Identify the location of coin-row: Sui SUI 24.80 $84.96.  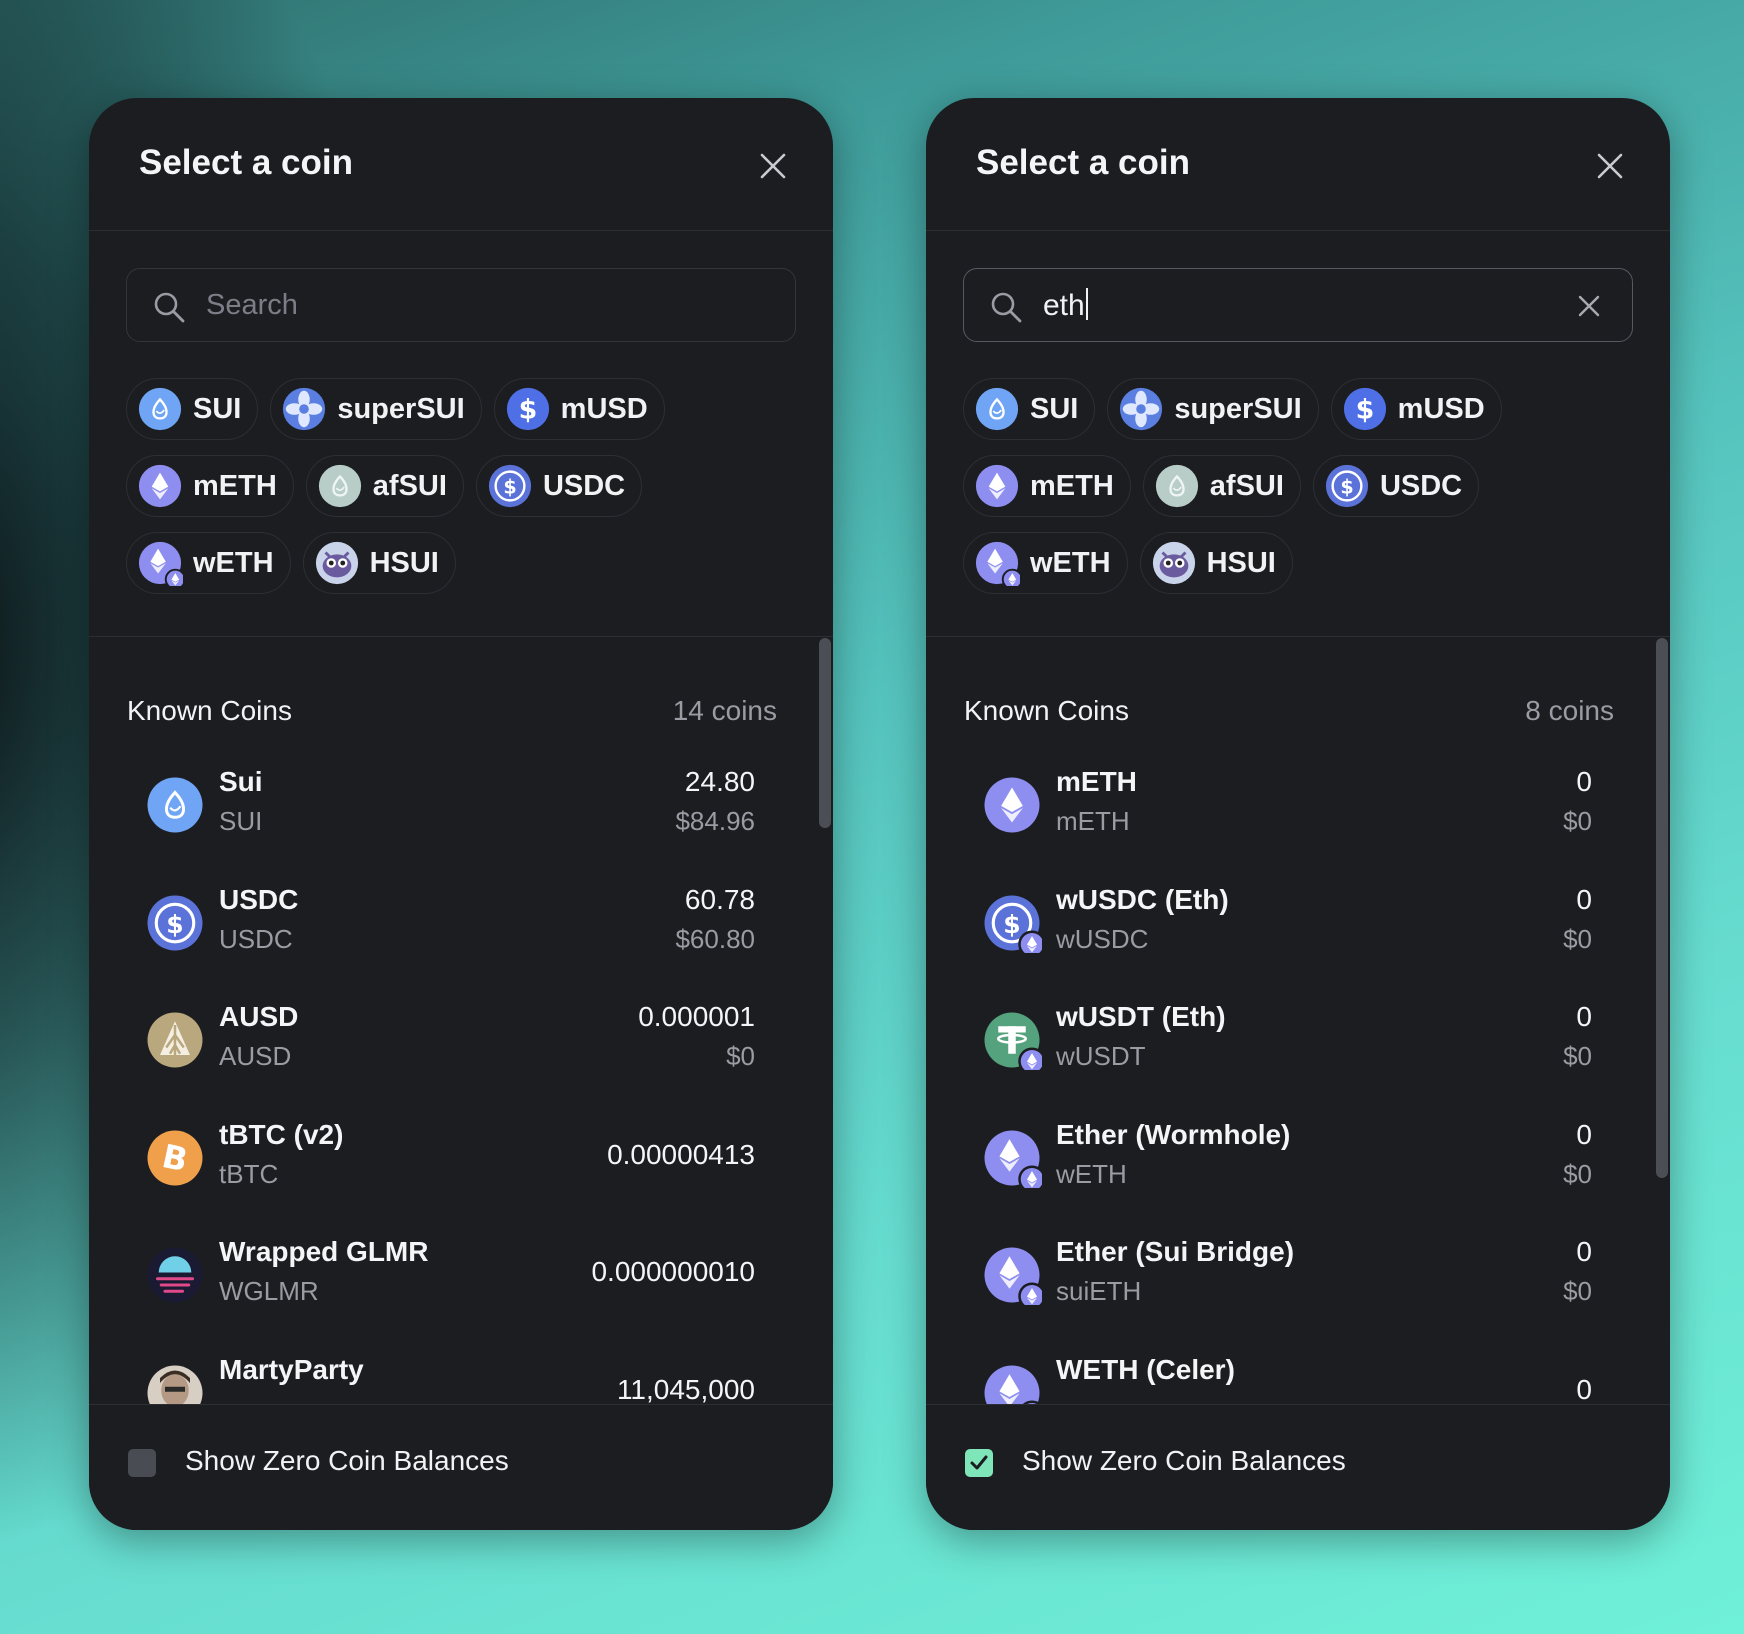
(461, 817).